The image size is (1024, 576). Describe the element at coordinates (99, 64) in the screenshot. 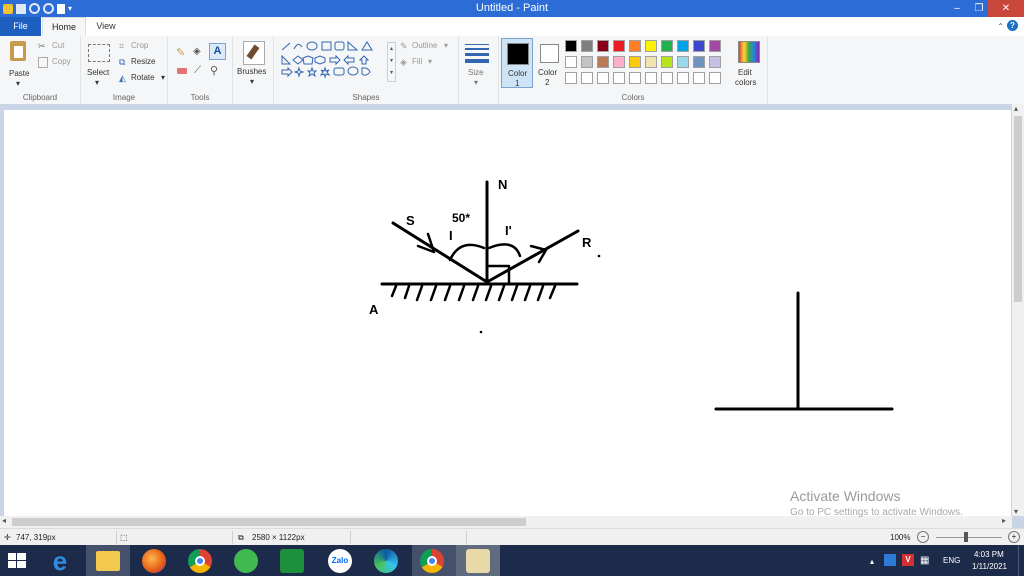

I see `select-button: Select ▾` at that location.